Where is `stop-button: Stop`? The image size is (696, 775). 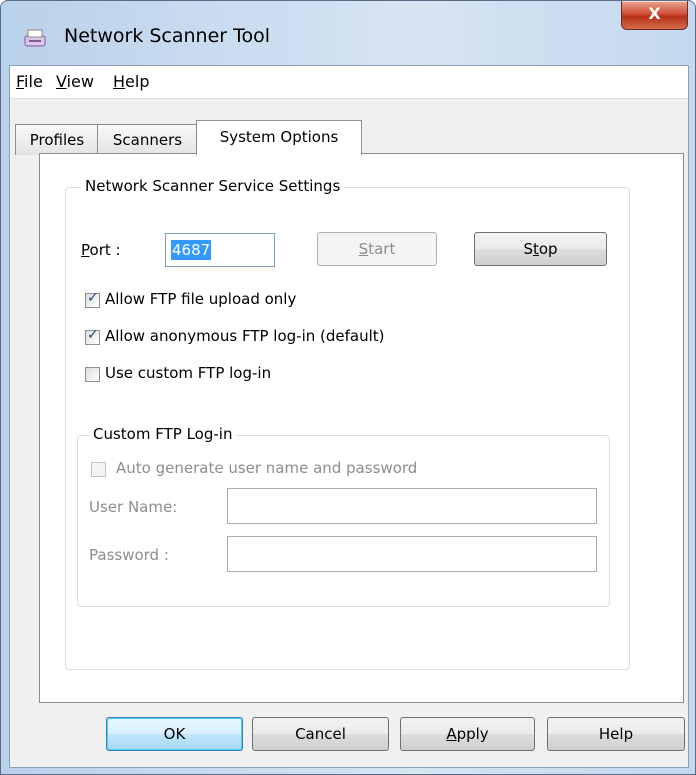 stop-button: Stop is located at coordinates (540, 249).